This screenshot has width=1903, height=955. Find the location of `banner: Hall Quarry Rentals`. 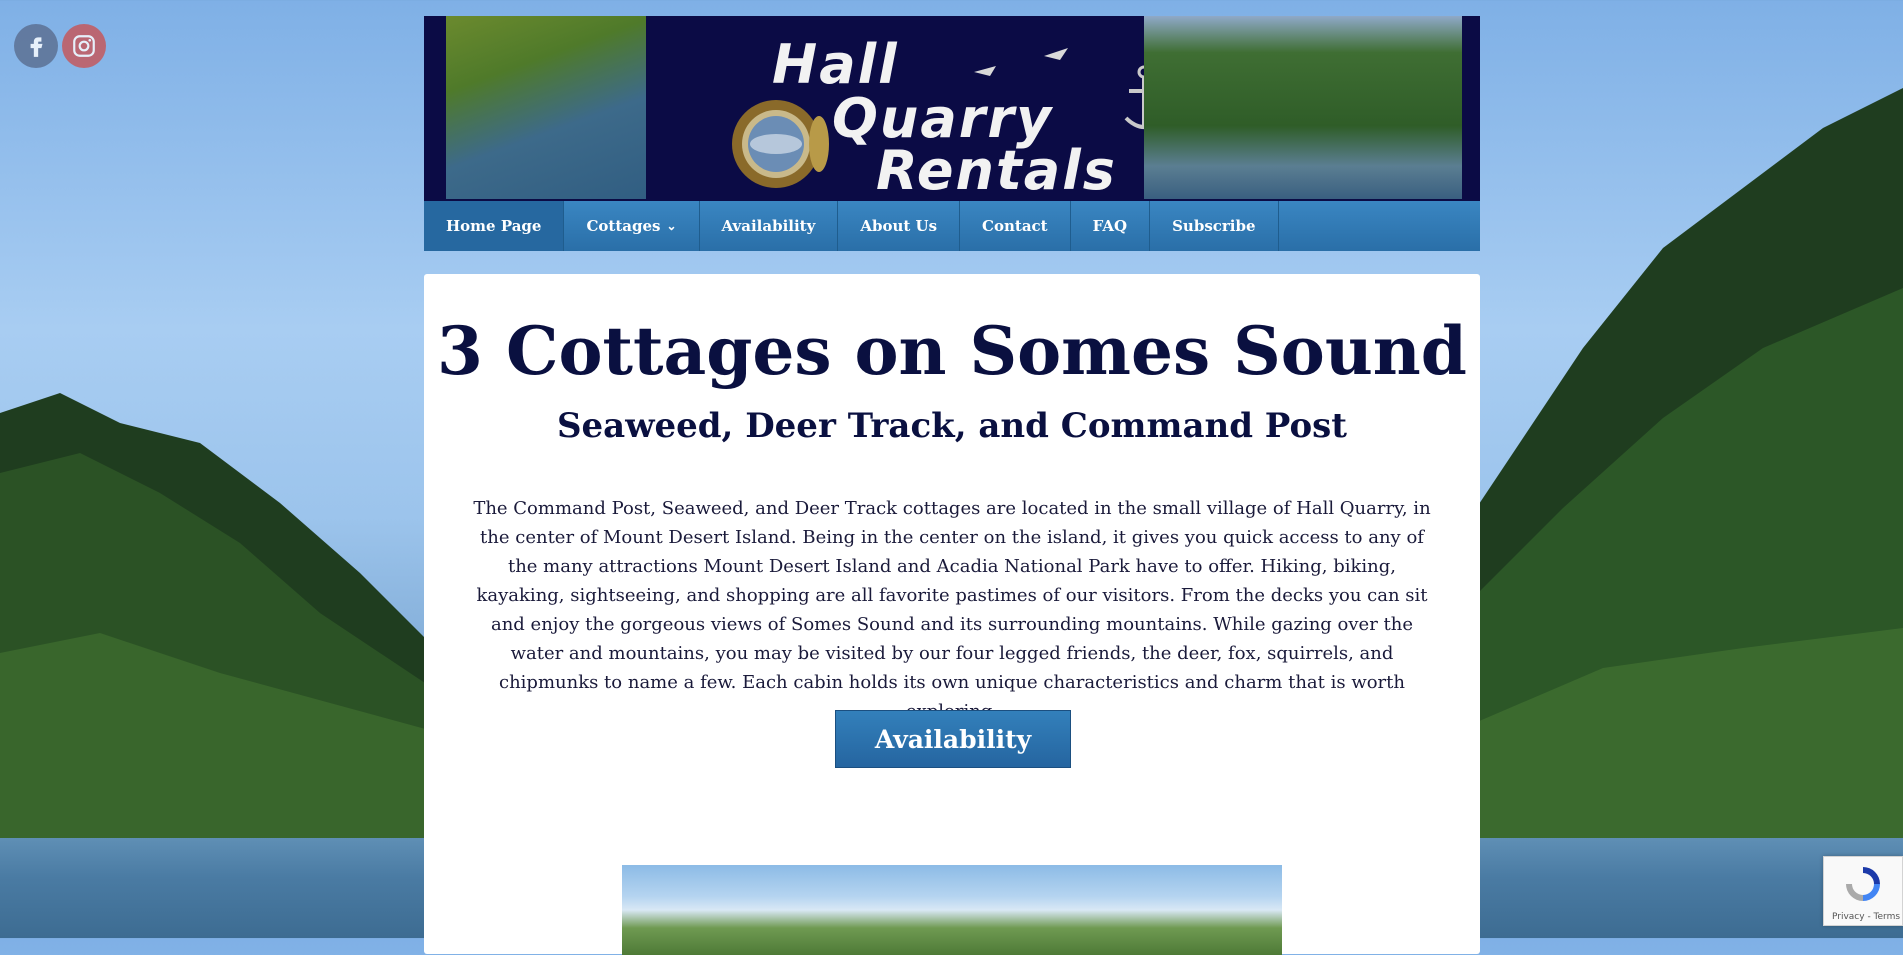

banner: Hall Quarry Rentals is located at coordinates (952, 108).